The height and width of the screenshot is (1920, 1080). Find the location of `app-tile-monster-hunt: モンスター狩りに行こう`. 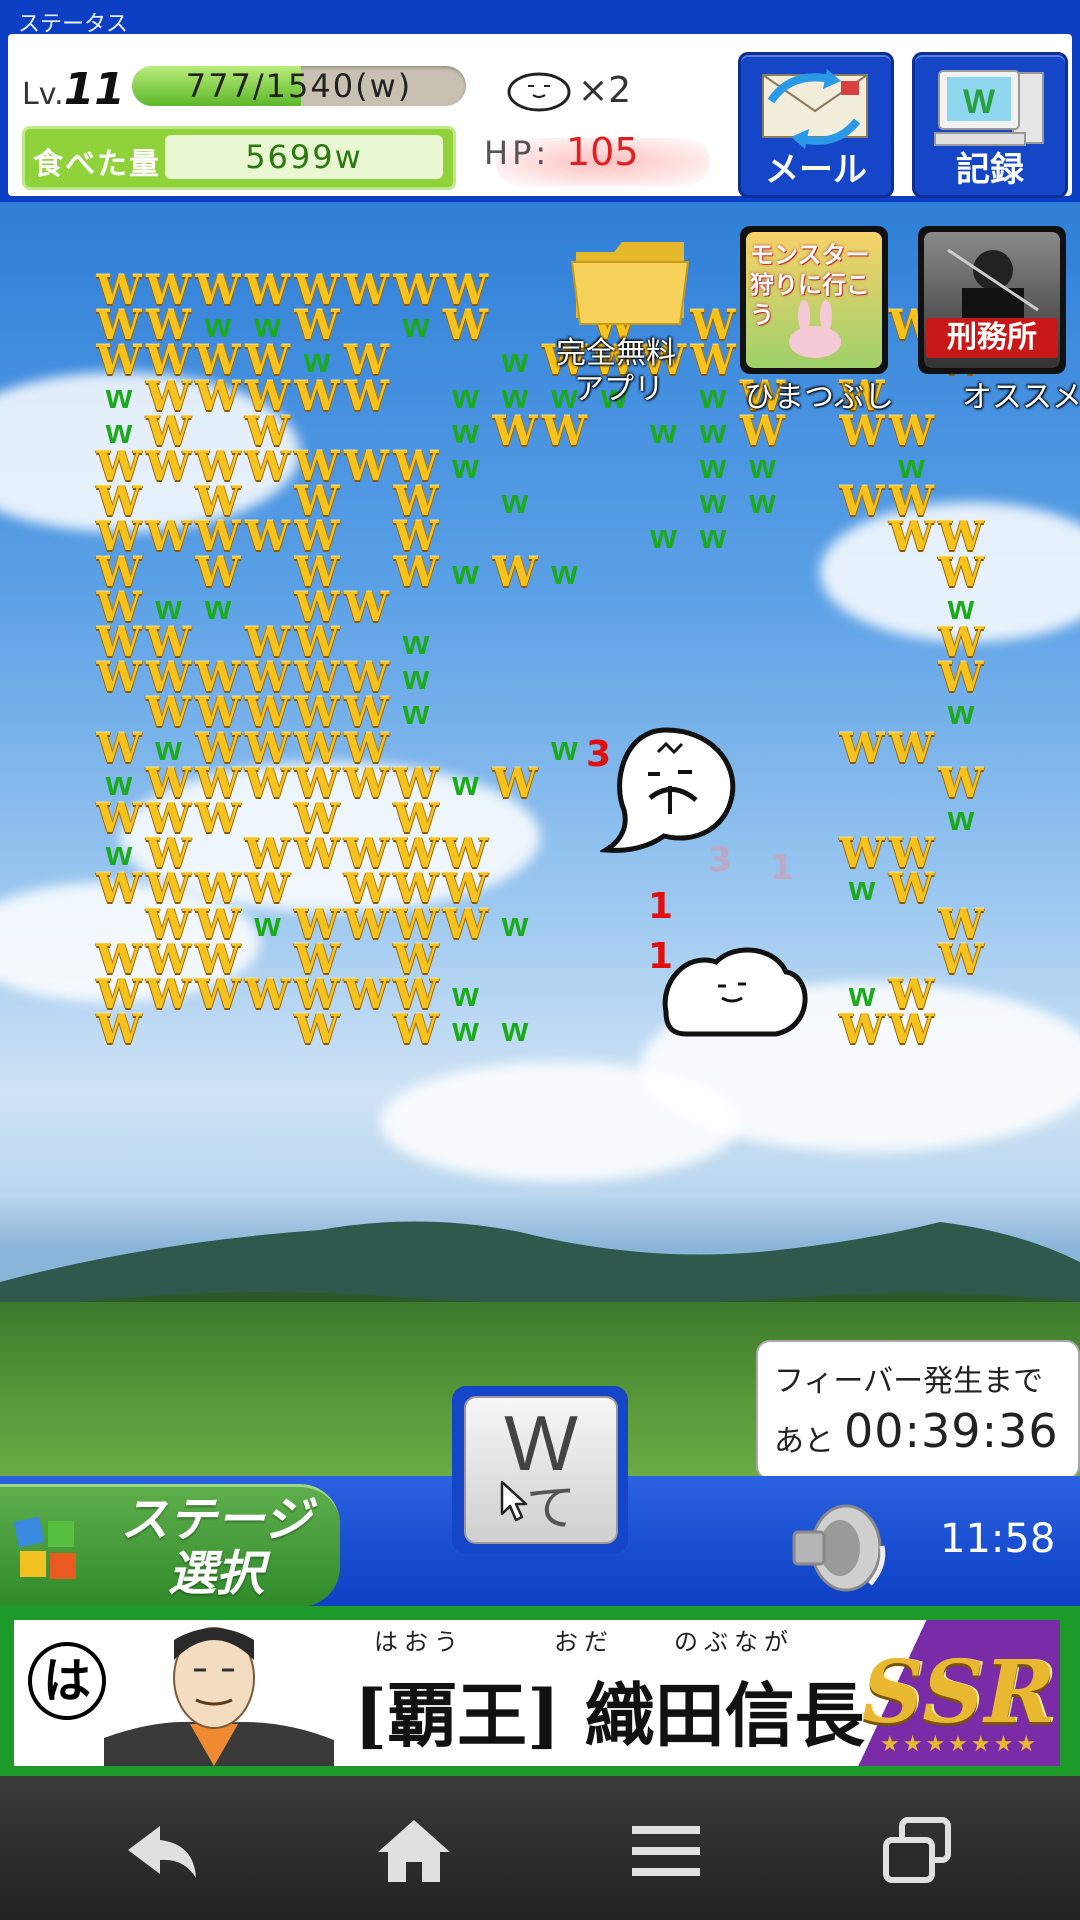

app-tile-monster-hunt: モンスター狩りに行こう is located at coordinates (814, 300).